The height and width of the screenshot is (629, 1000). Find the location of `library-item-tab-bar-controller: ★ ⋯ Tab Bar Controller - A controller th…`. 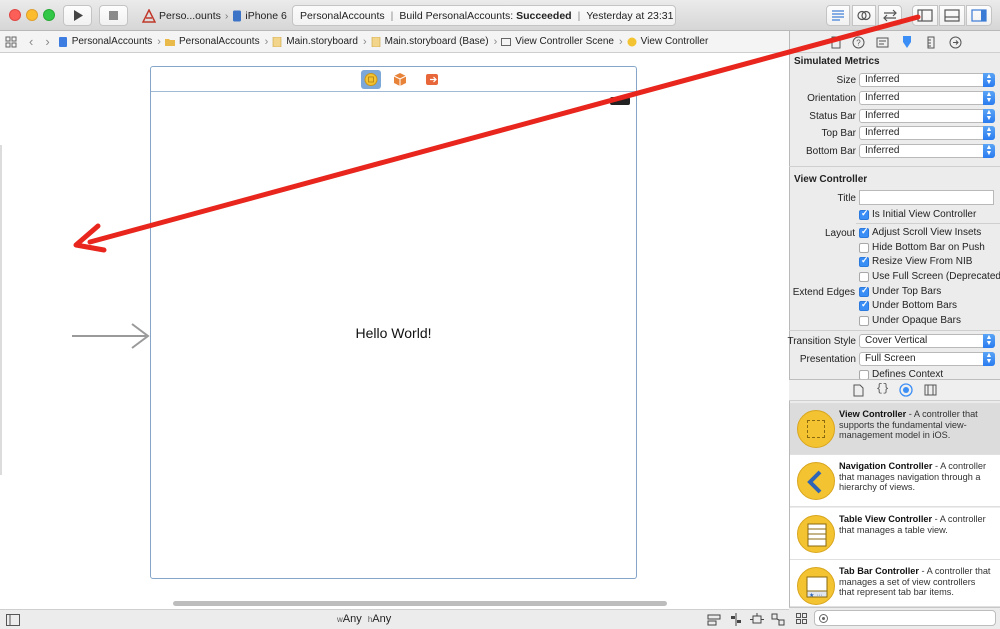

library-item-tab-bar-controller: ★ ⋯ Tab Bar Controller - A controller th… is located at coordinates (895, 583).